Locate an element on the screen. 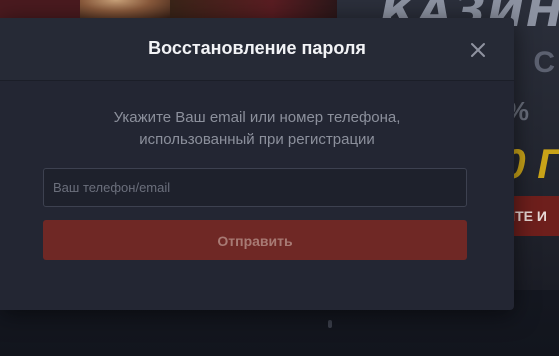 The height and width of the screenshot is (356, 559). modal-title: Восстановление пароля is located at coordinates (257, 48).